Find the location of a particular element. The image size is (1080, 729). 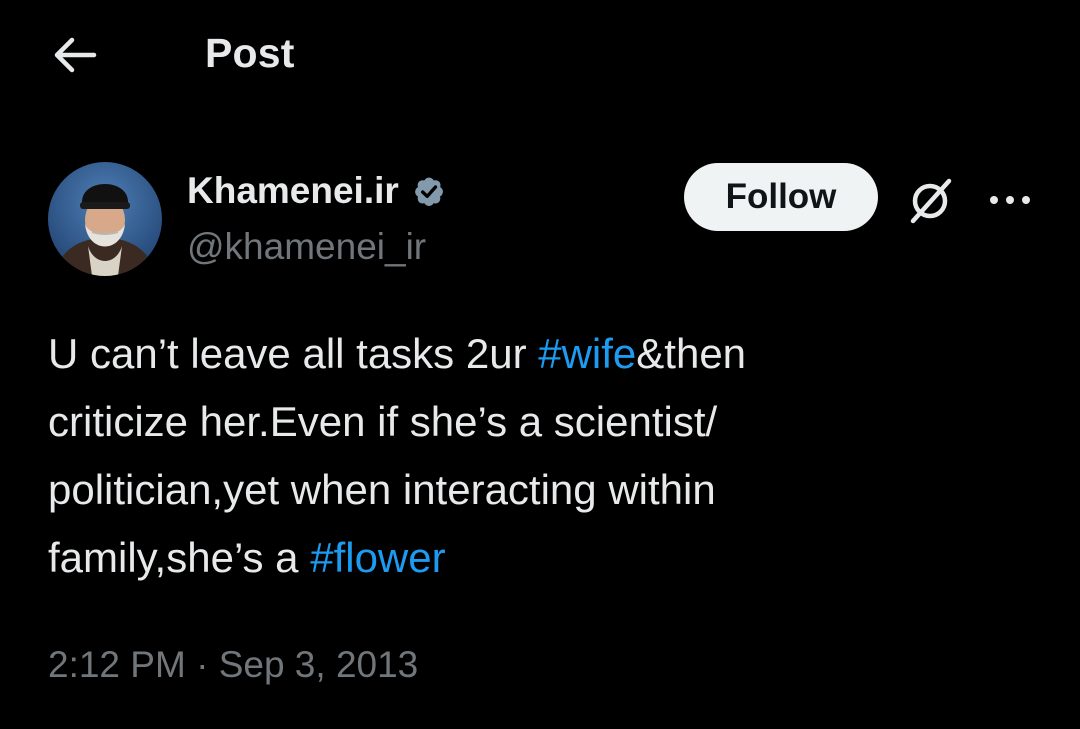

avatar is located at coordinates (105, 219).